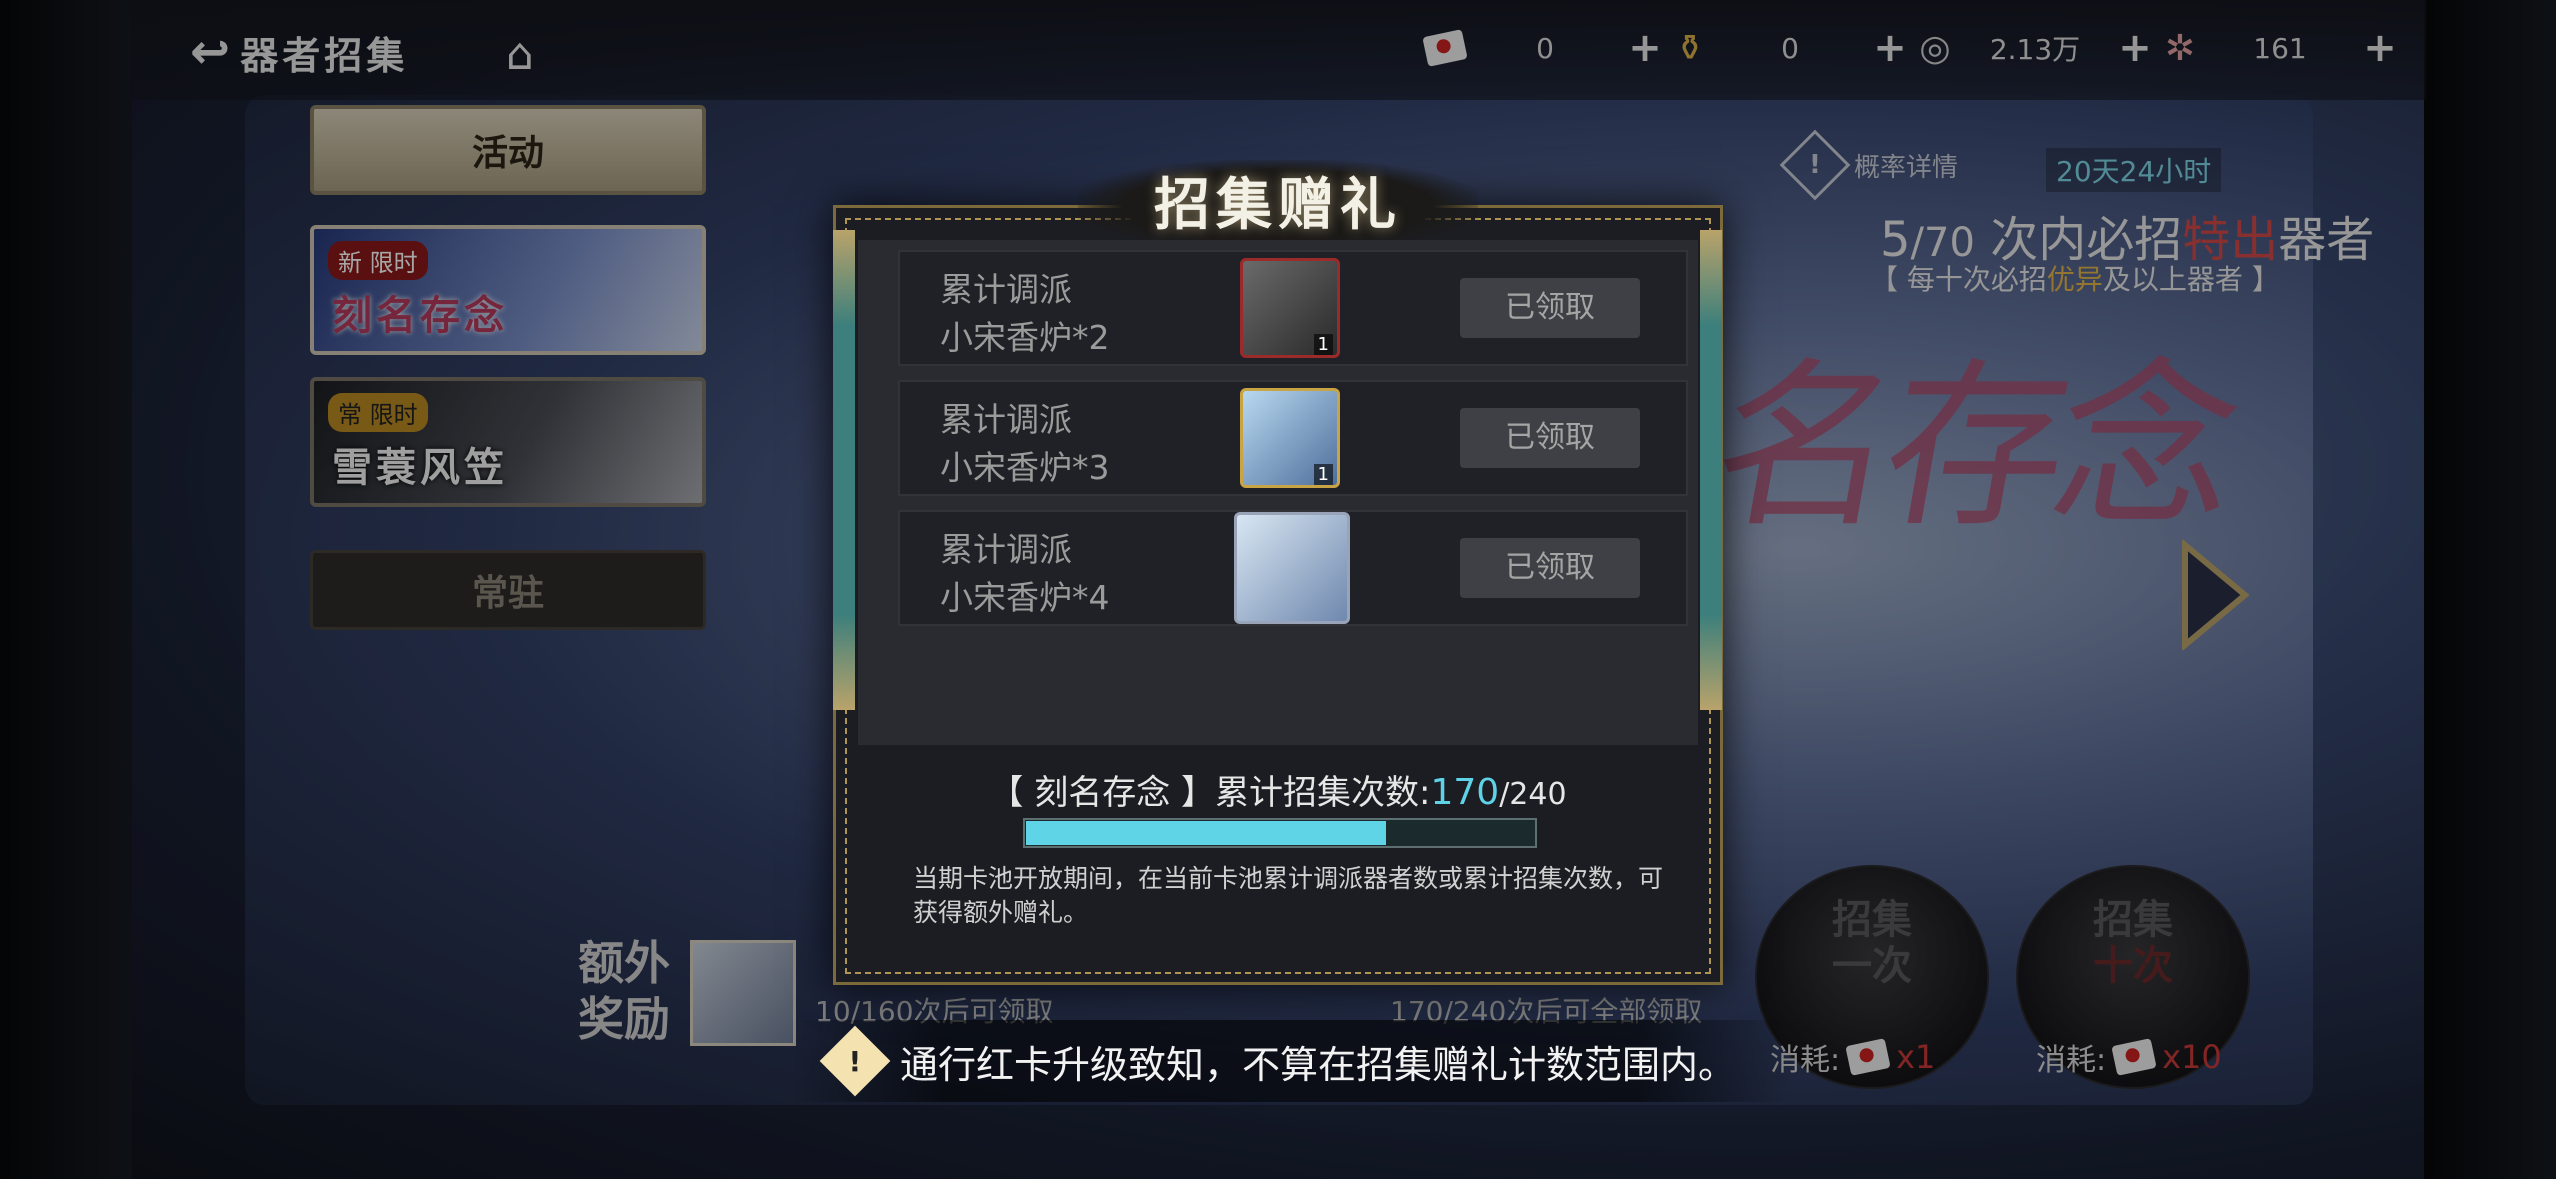 The image size is (2556, 1179). What do you see at coordinates (1025, 443) in the screenshot?
I see `reward-text: 累计调派 小宋香炉*3` at bounding box center [1025, 443].